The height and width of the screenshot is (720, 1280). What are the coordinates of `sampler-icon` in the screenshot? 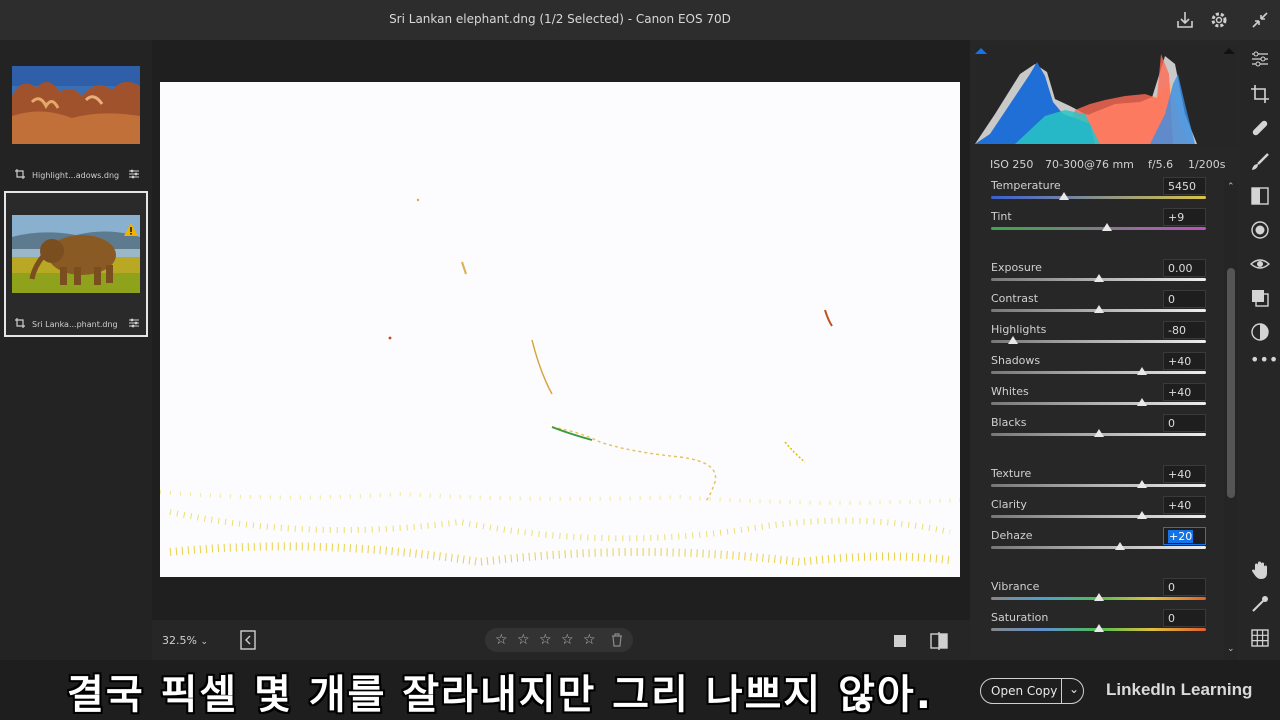 It's located at (1260, 604).